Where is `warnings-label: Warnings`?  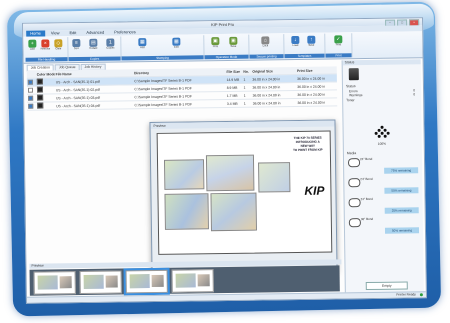
warnings-label: Warnings is located at coordinates (356, 95).